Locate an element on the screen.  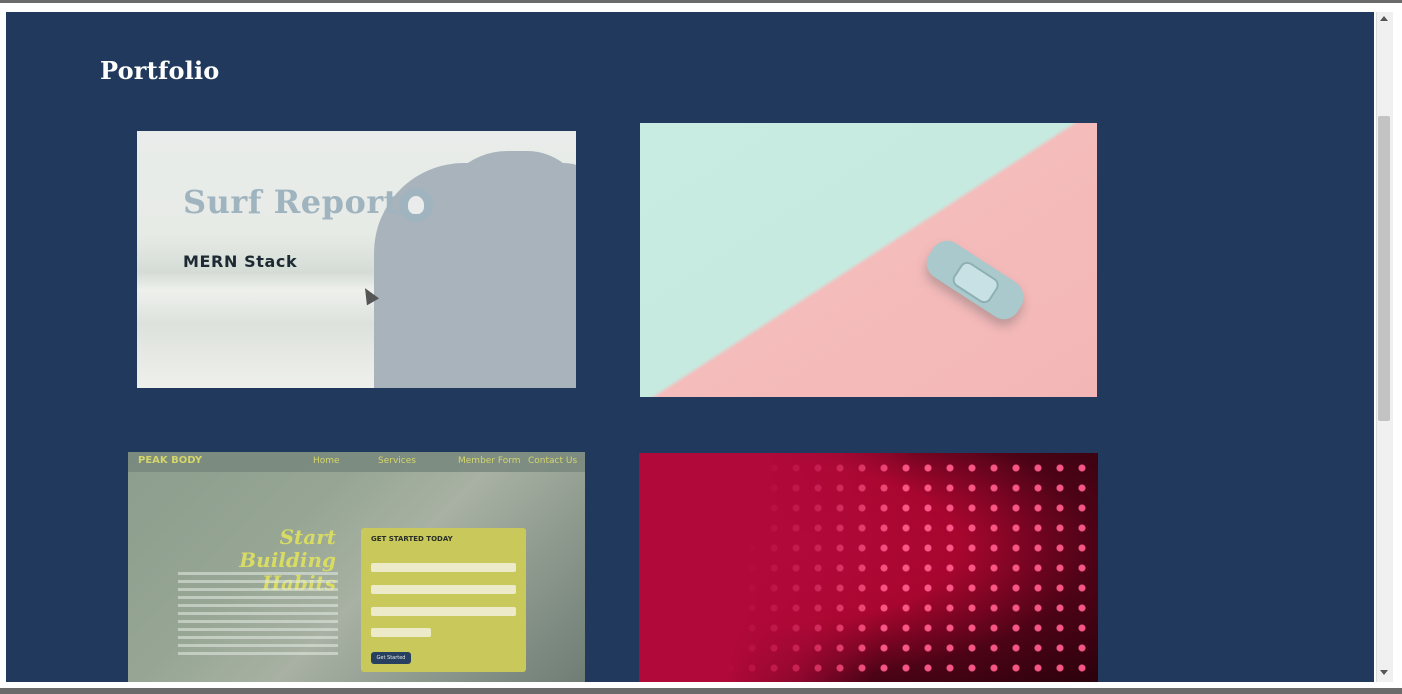
image-shading is located at coordinates (868, 567).